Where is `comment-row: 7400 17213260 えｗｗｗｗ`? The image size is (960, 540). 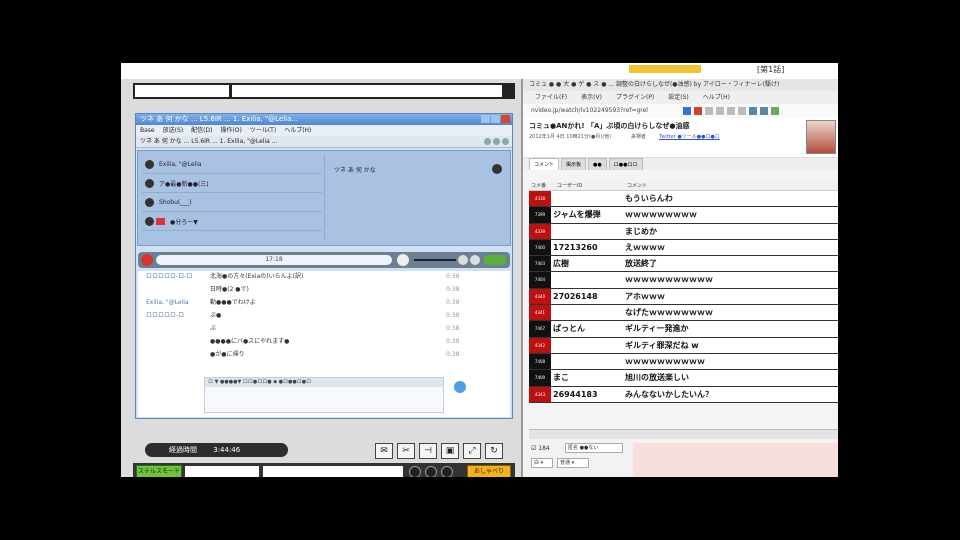 comment-row: 7400 17213260 えｗｗｗｗ is located at coordinates (683, 248).